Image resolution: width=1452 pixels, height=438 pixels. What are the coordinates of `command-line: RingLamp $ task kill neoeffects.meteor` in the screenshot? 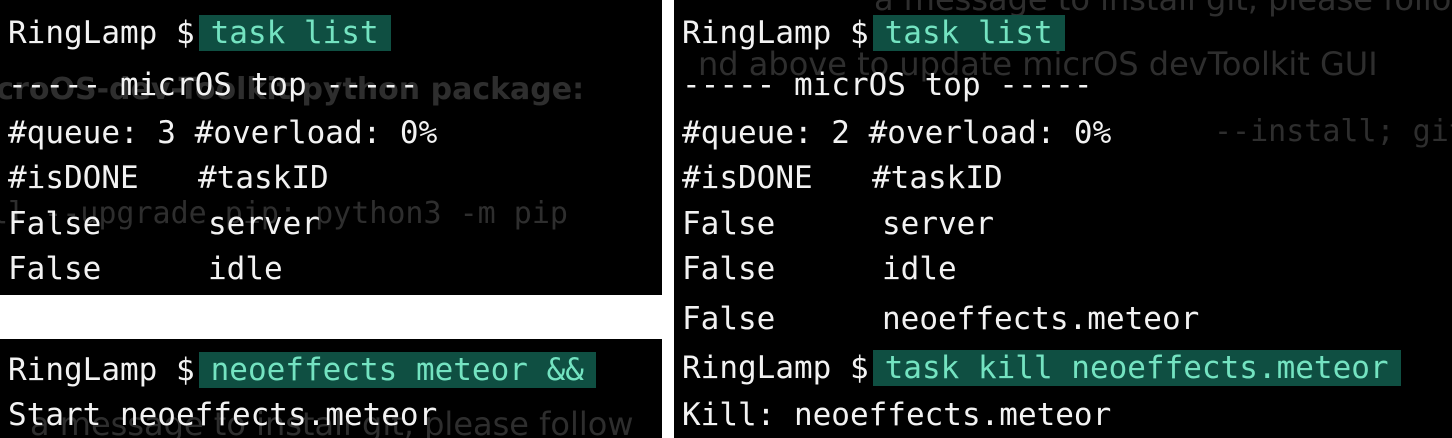 It's located at (1041, 368).